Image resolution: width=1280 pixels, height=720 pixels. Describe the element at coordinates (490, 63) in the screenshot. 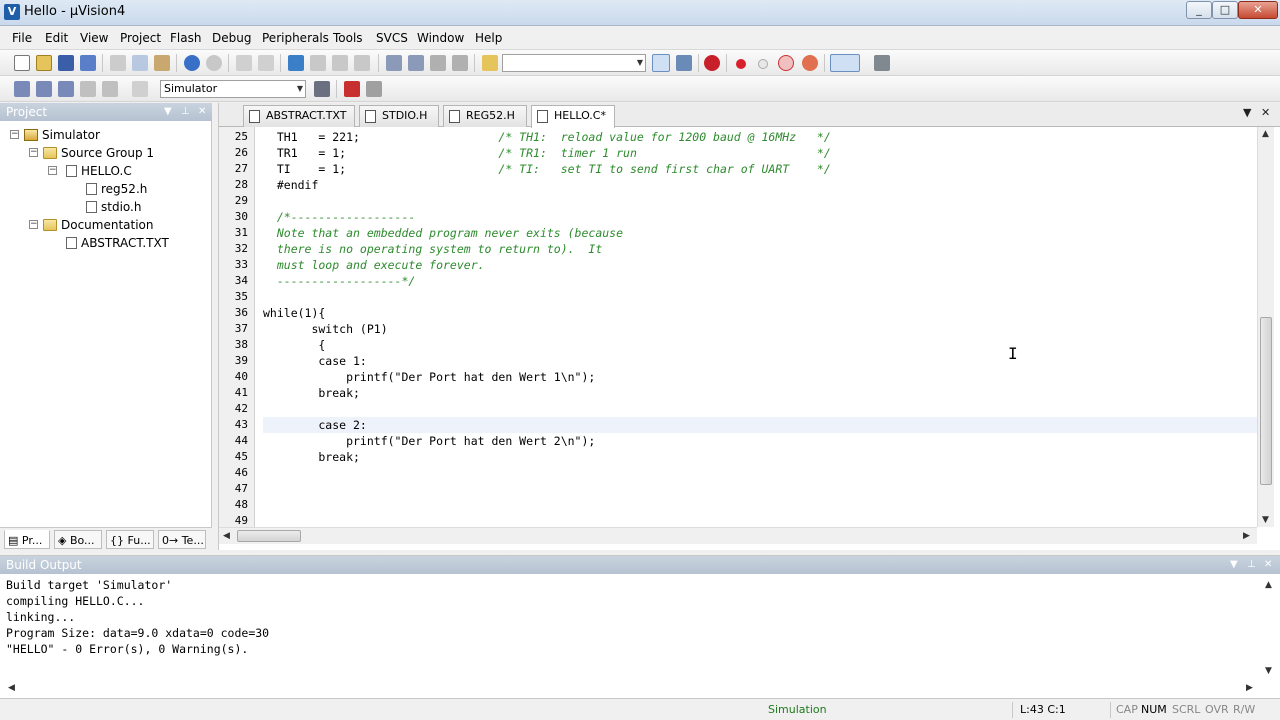

I see `find-in-files-icon` at that location.